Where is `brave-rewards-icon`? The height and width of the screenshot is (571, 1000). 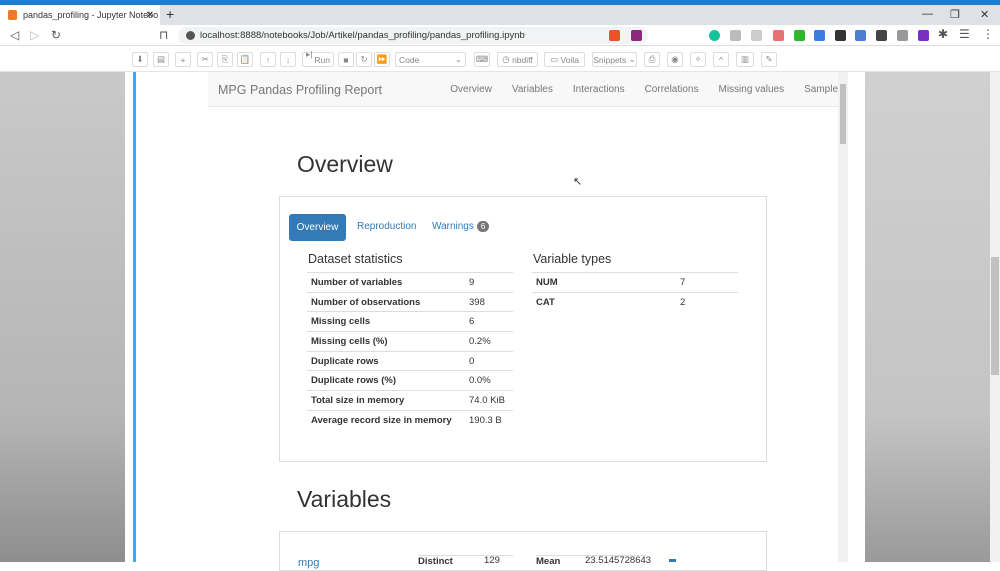
brave-rewards-icon is located at coordinates (636, 35).